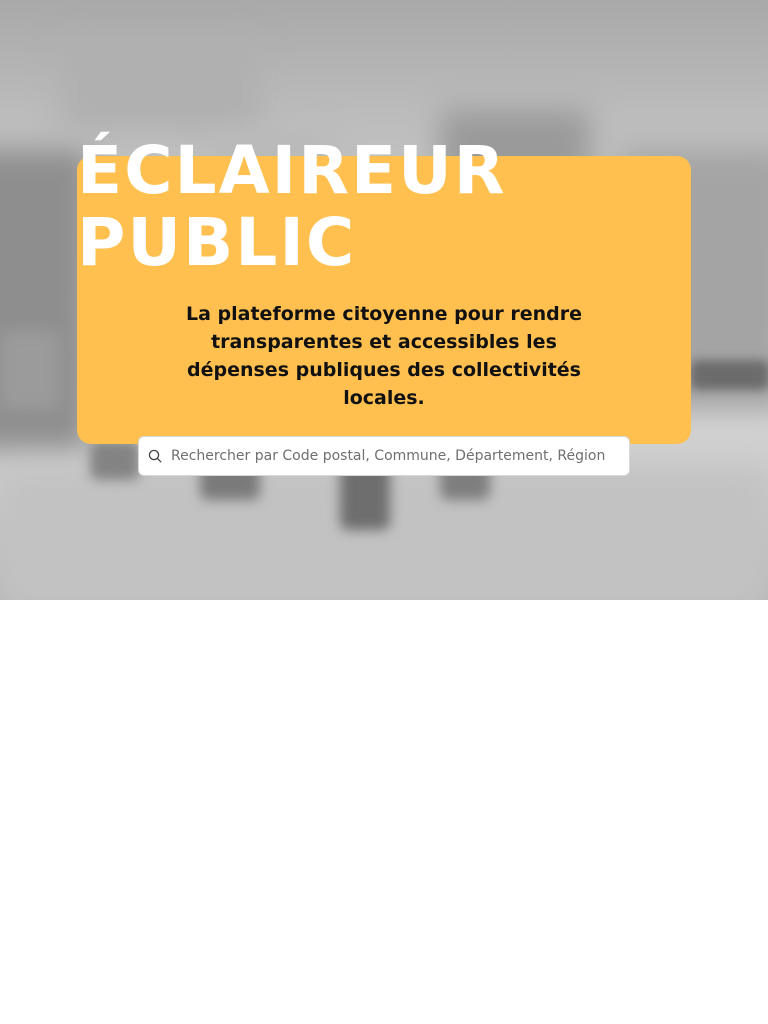 This screenshot has width=768, height=1024. Describe the element at coordinates (217, 242) in the screenshot. I see `site-title-line2: PUBLIC` at that location.